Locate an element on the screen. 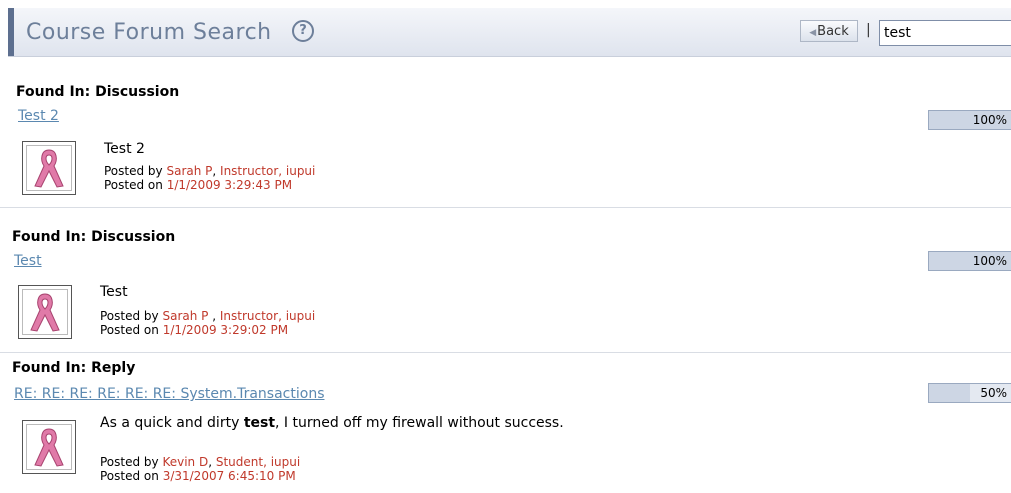  header-accent-bar is located at coordinates (11, 32).